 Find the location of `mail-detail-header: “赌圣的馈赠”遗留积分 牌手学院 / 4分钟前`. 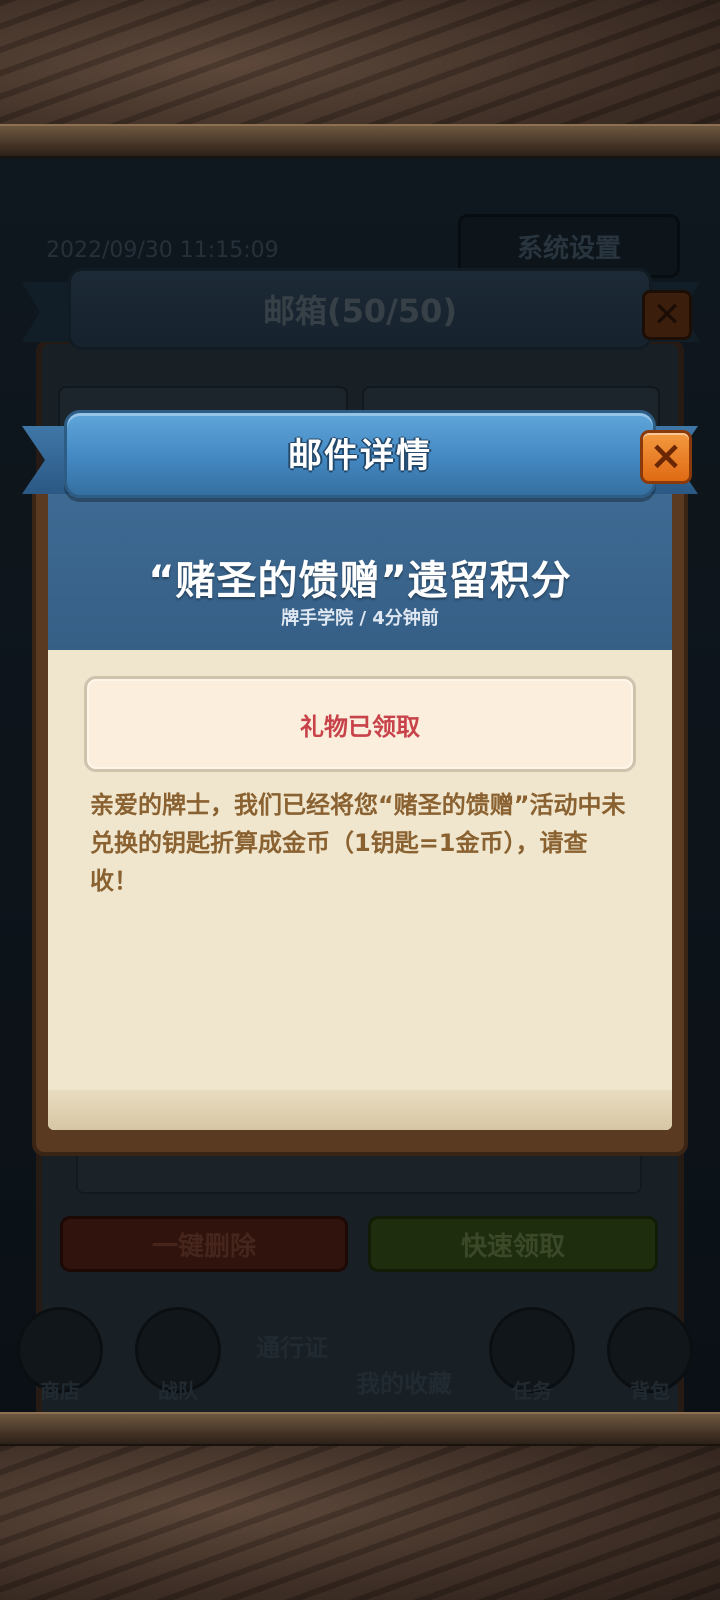

mail-detail-header: “赌圣的馈赠”遗留积分 牌手学院 / 4分钟前 is located at coordinates (360, 570).